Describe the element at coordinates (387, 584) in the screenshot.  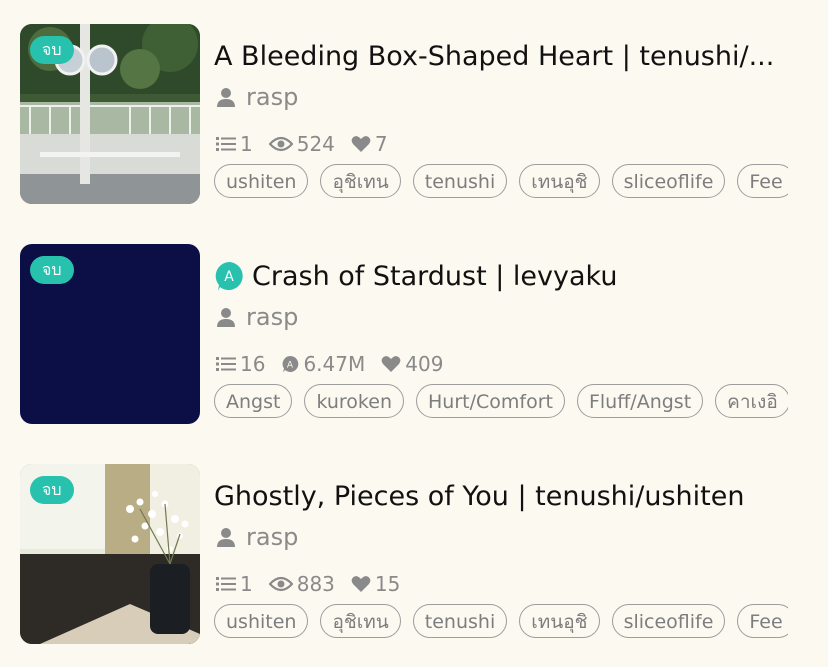
I see `like-count-value: 15` at that location.